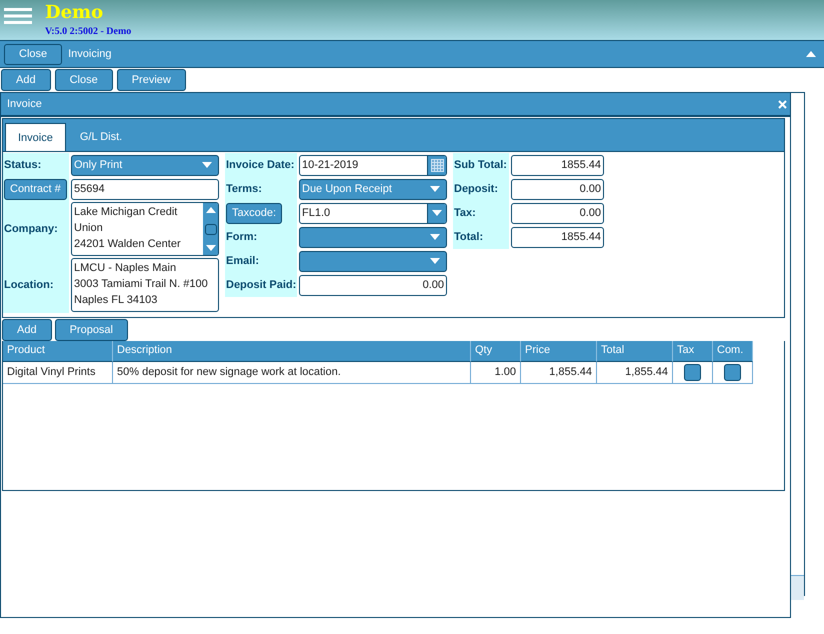  Describe the element at coordinates (465, 213) in the screenshot. I see `field-label: Tax:` at that location.